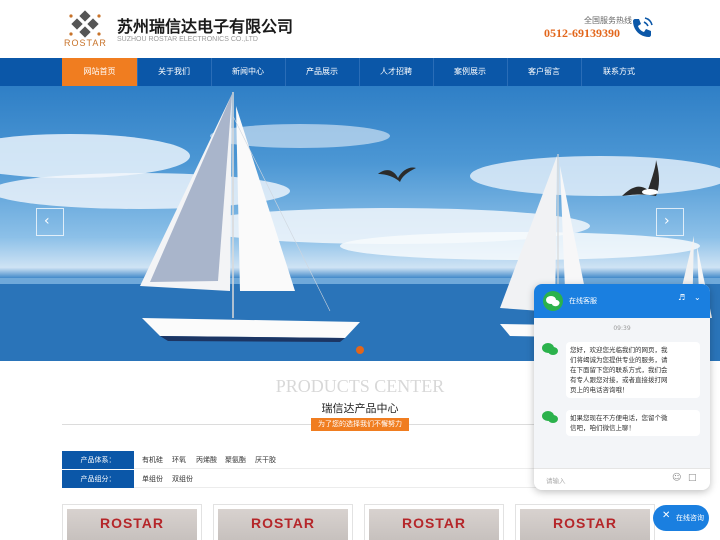  Describe the element at coordinates (666, 515) in the screenshot. I see `close-icon: ✕` at that location.